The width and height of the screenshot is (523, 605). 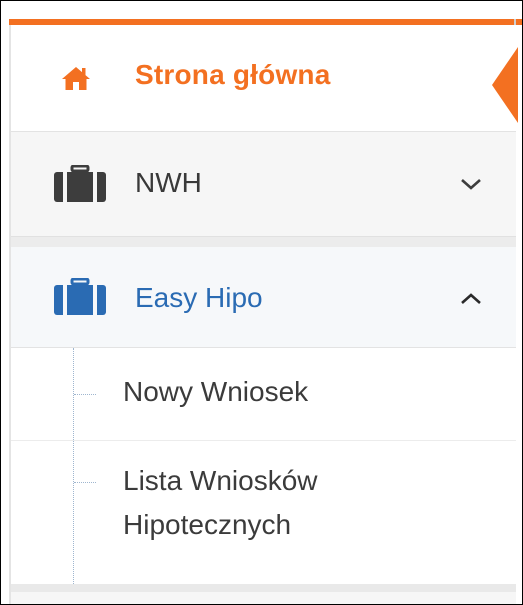 I want to click on sidebar-item-label: Easy Hipo, so click(x=199, y=297).